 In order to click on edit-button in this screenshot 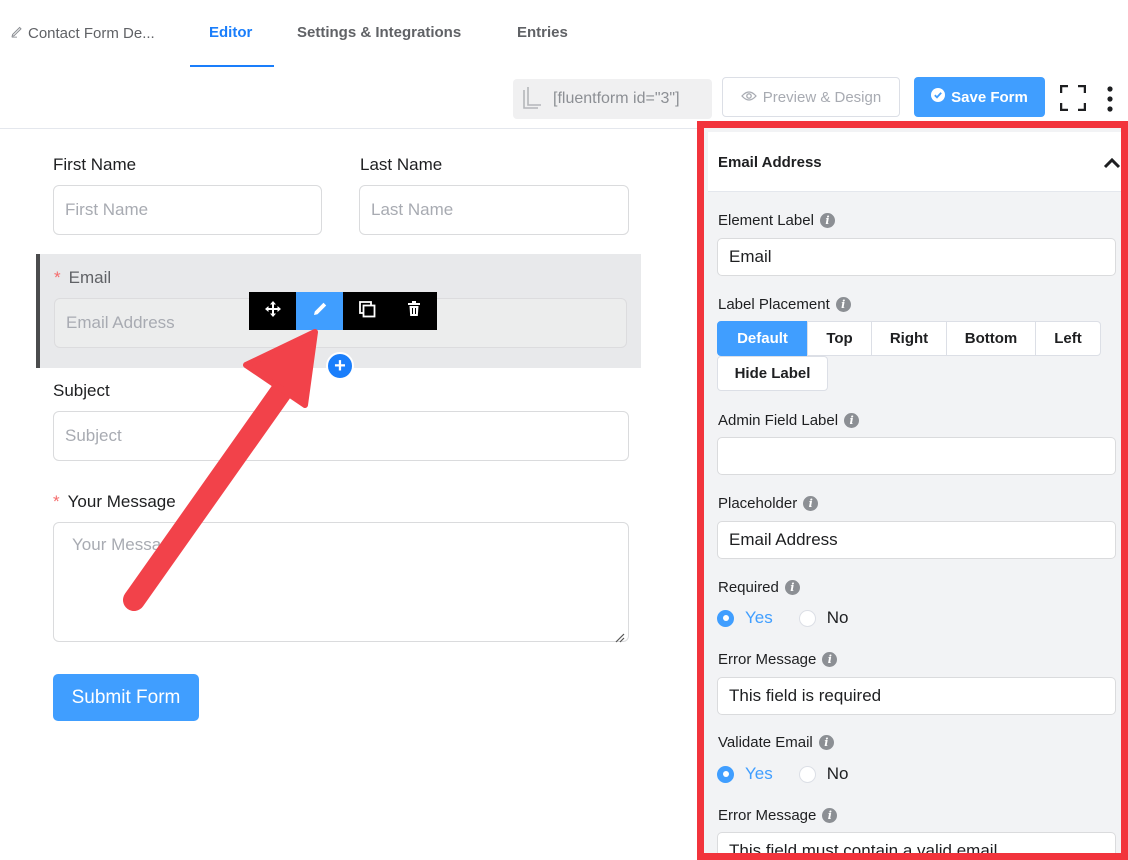, I will do `click(319, 311)`.